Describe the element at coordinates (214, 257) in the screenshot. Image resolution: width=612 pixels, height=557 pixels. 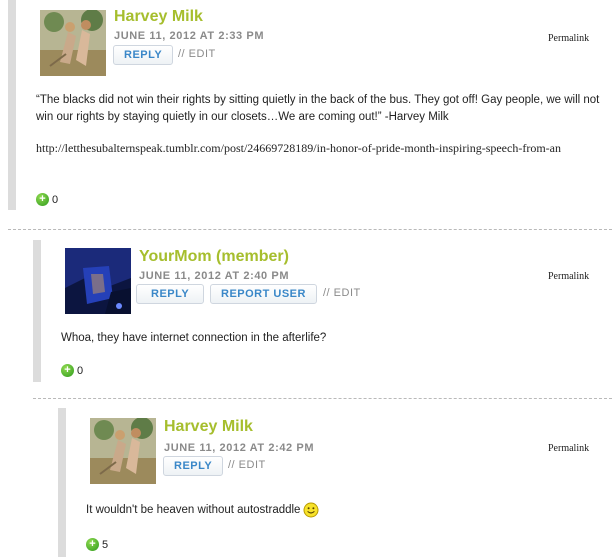
I see `comment-author: YourMom (member)` at that location.